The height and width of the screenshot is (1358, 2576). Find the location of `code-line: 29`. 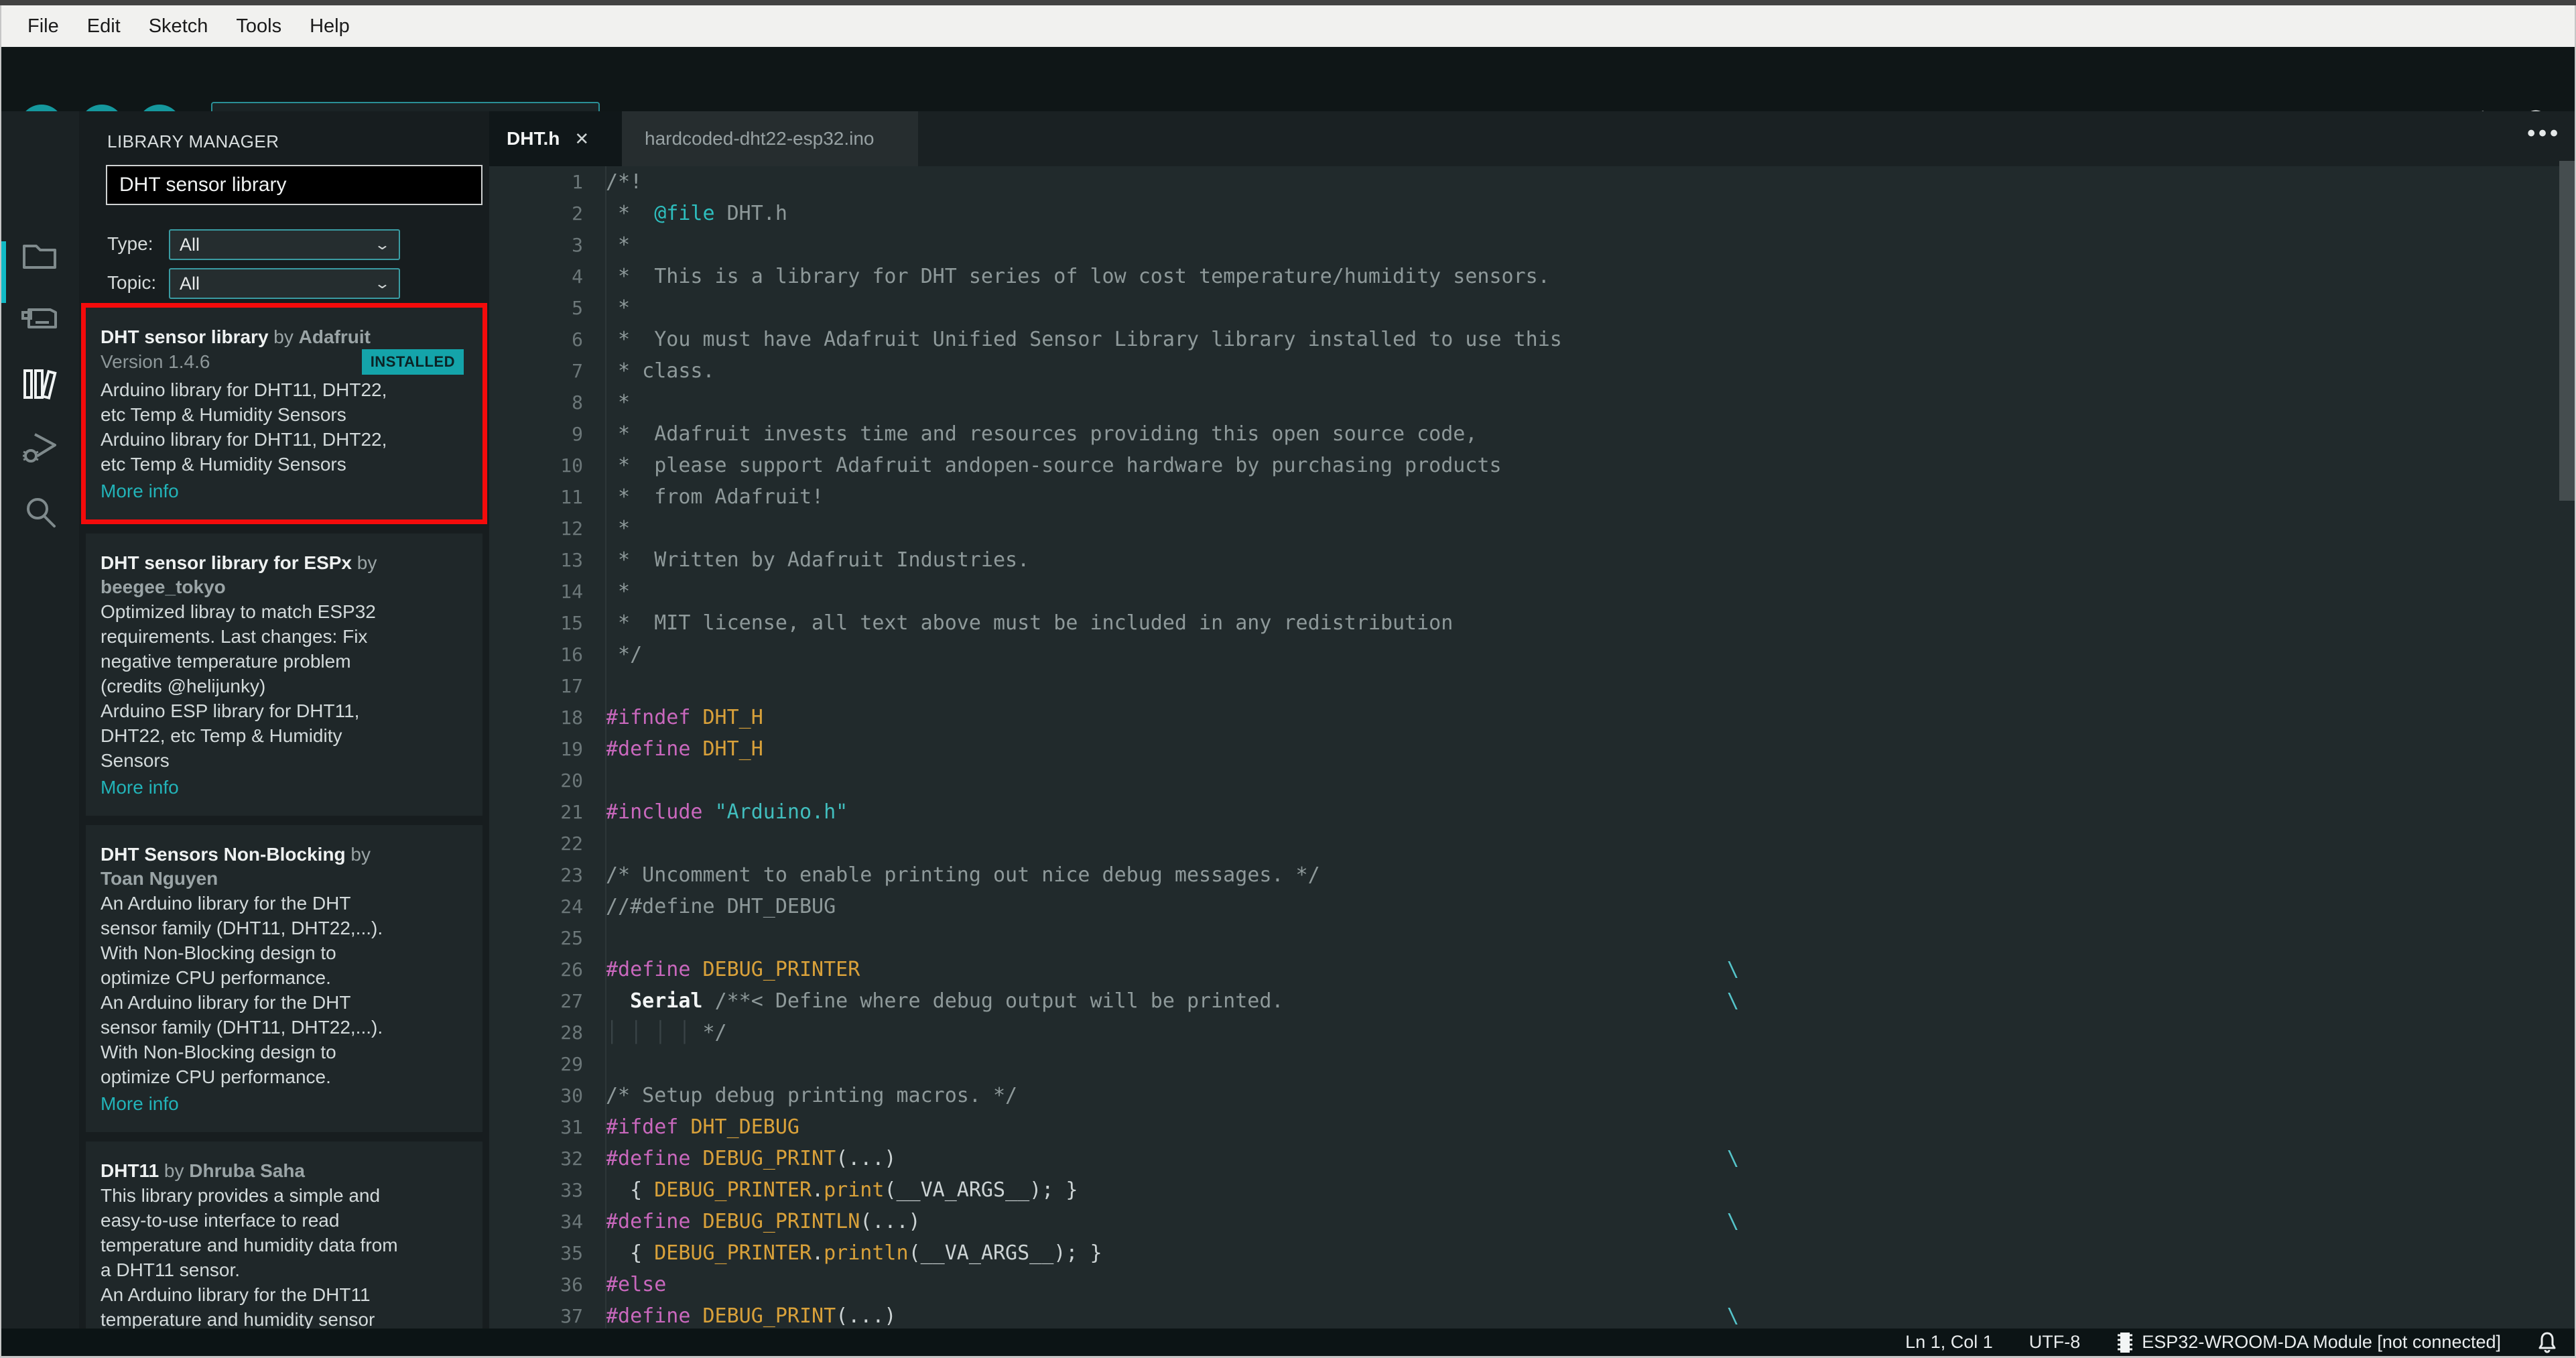

code-line: 29 is located at coordinates (1532, 1064).